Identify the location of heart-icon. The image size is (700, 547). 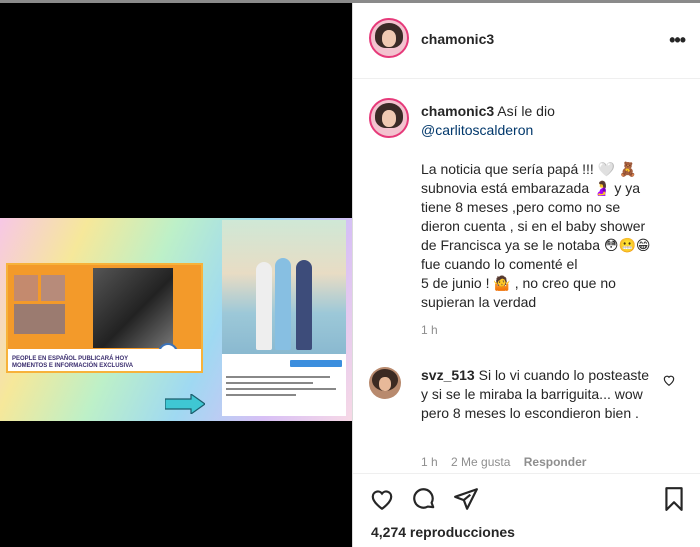
(382, 499).